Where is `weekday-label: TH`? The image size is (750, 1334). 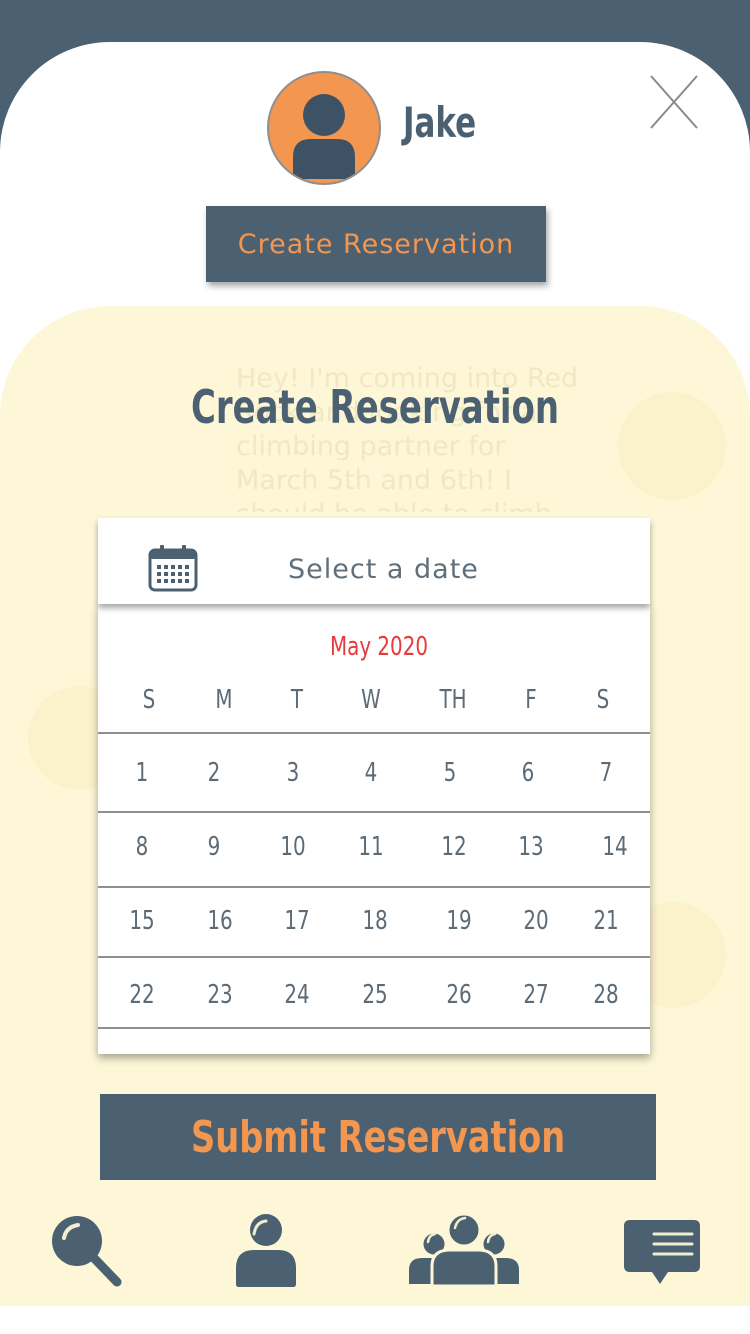 weekday-label: TH is located at coordinates (453, 700).